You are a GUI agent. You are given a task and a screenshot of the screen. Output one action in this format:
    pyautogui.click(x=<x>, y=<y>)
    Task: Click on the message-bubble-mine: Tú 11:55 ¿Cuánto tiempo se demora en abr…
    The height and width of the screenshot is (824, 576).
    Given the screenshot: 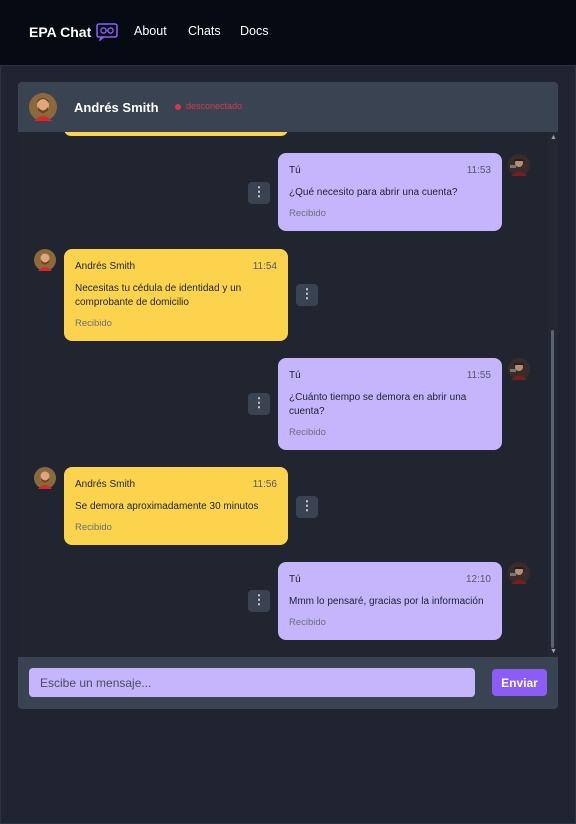 What is the action you would take?
    pyautogui.click(x=390, y=404)
    